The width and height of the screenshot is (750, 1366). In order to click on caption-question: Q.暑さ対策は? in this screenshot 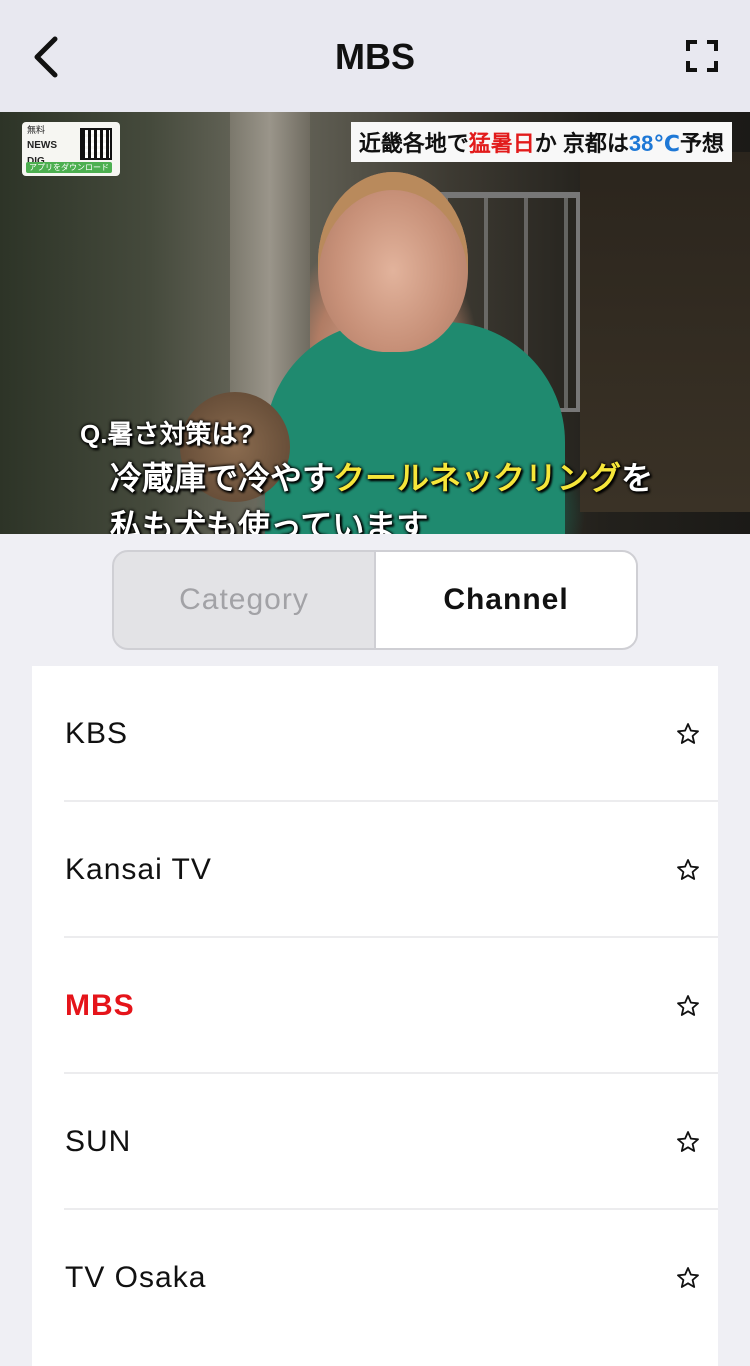, I will do `click(167, 434)`.